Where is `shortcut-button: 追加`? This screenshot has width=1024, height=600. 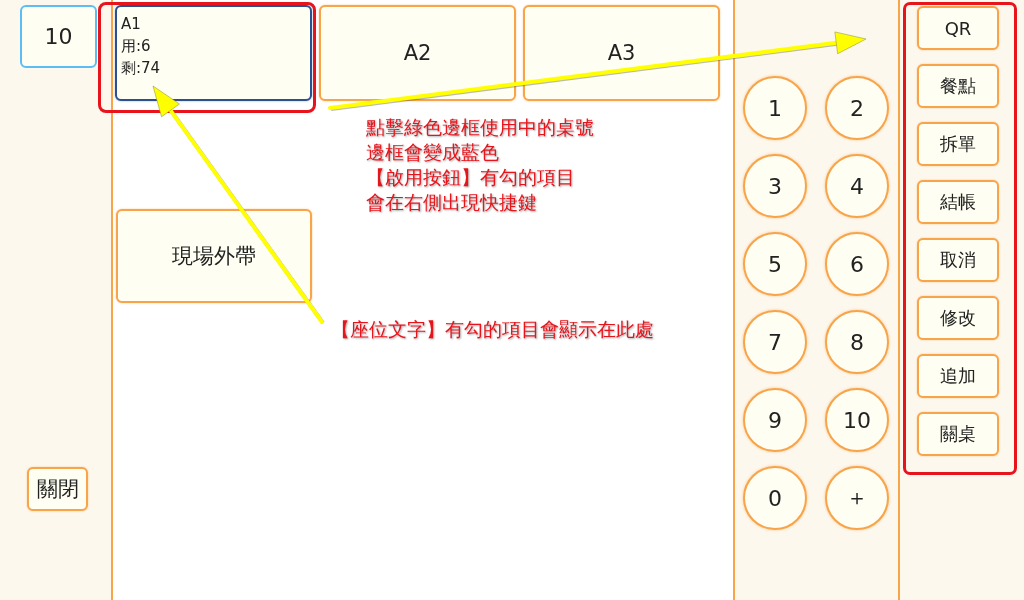
shortcut-button: 追加 is located at coordinates (958, 376).